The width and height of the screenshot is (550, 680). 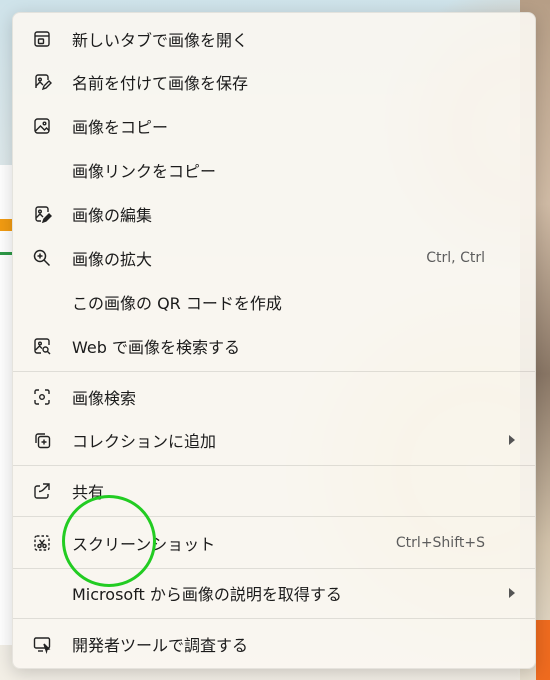 What do you see at coordinates (6, 225) in the screenshot?
I see `orange-accent` at bounding box center [6, 225].